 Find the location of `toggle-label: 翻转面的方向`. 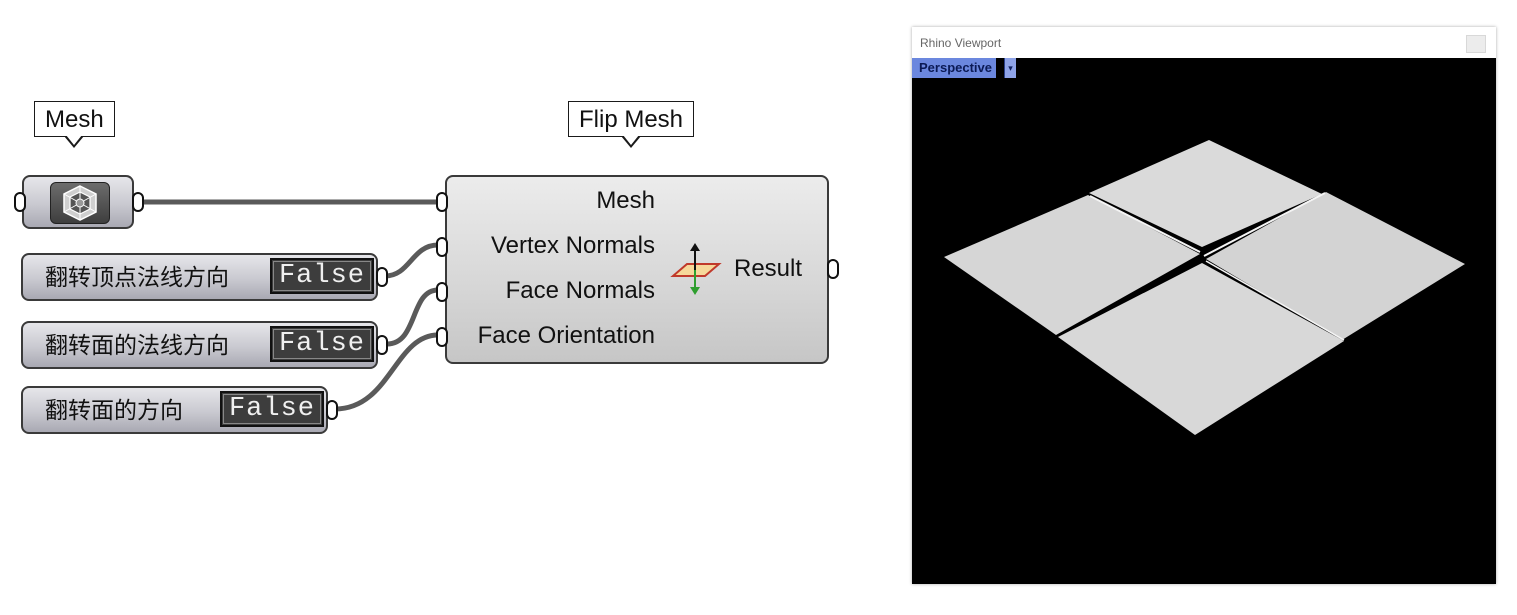

toggle-label: 翻转面的方向 is located at coordinates (114, 411).